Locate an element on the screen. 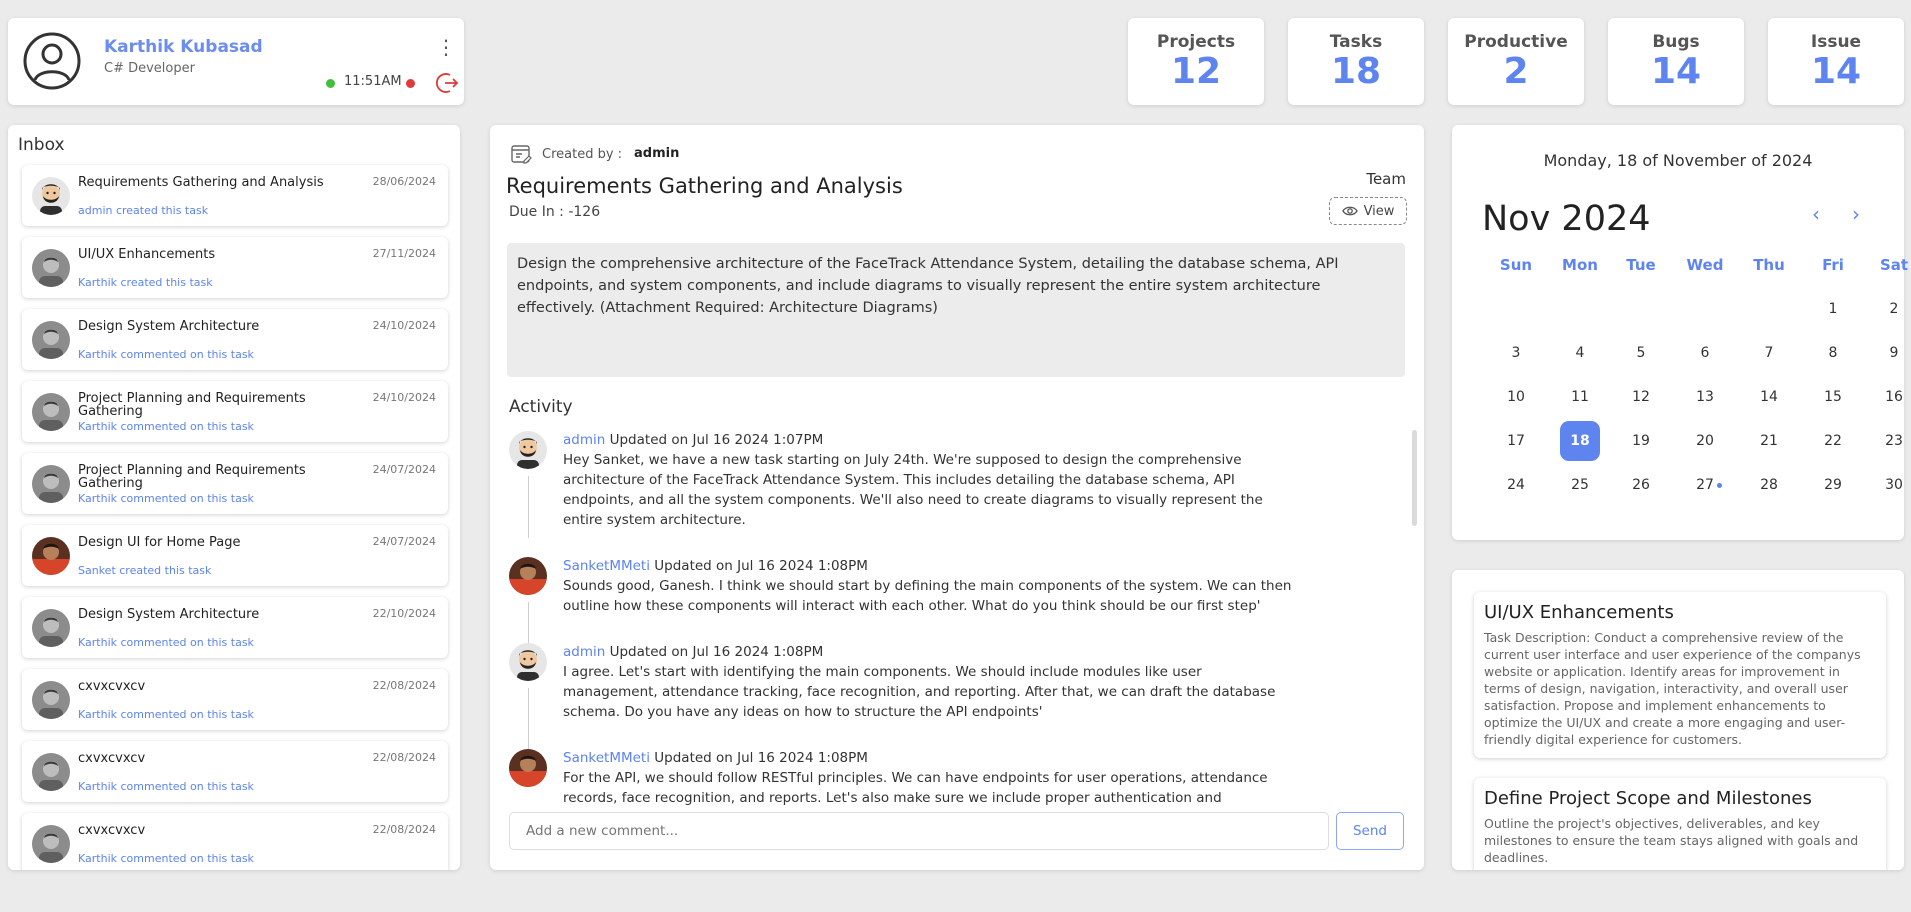  inbox-item-date: 24/07/2024 is located at coordinates (404, 469).